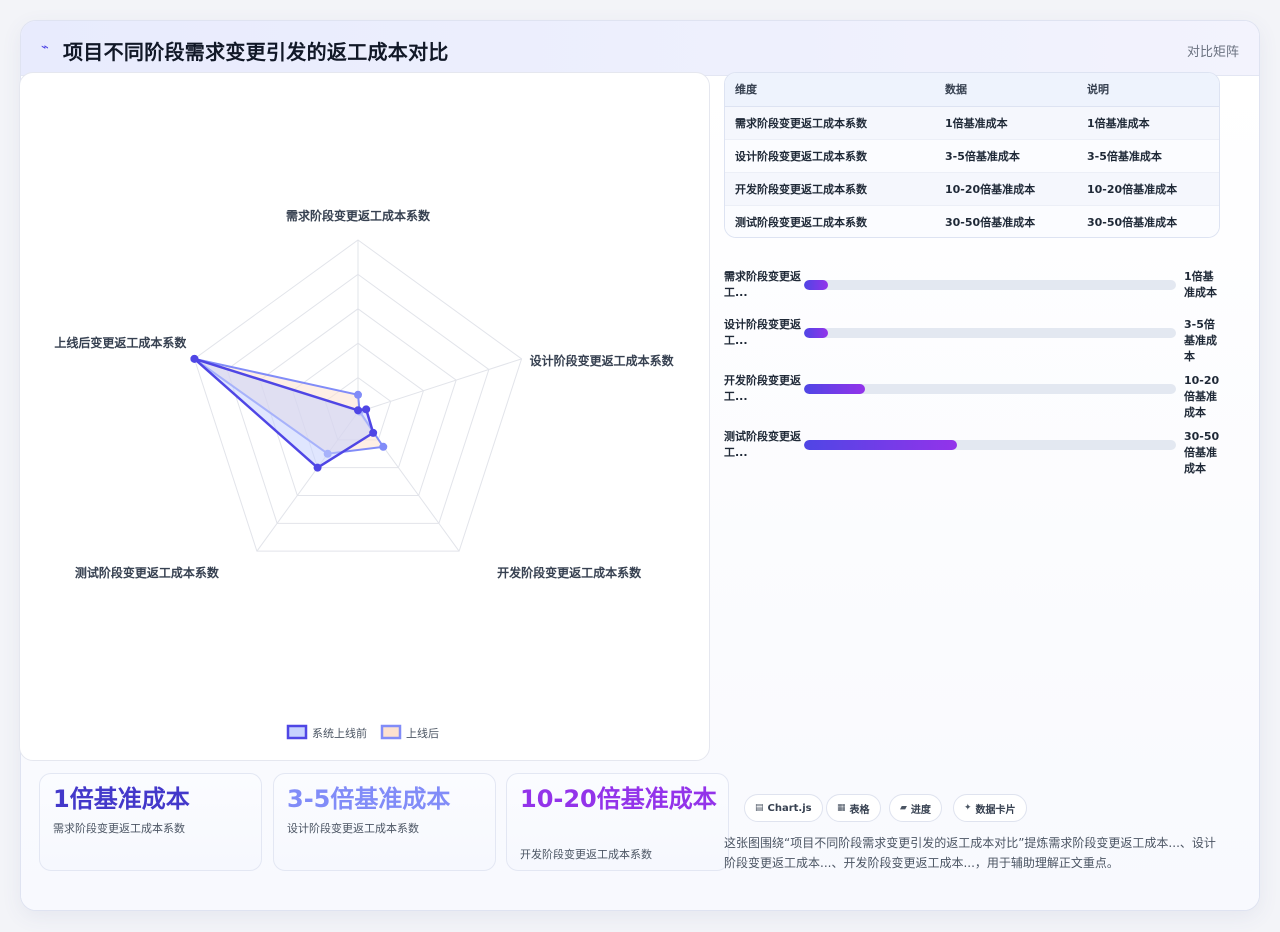 This screenshot has width=1280, height=932. I want to click on radar-axis-label: 测试阶段变更返工成本系数, so click(147, 572).